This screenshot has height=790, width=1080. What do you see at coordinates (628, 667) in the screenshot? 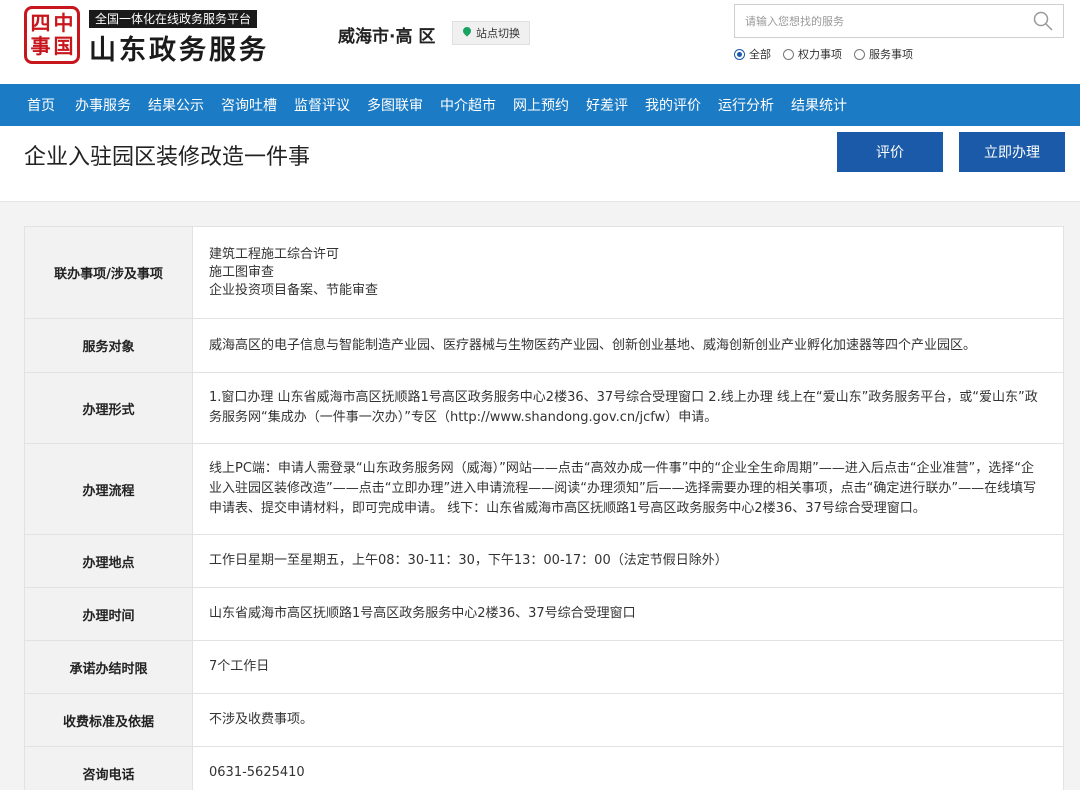
I see `row-value: 7个工作日` at bounding box center [628, 667].